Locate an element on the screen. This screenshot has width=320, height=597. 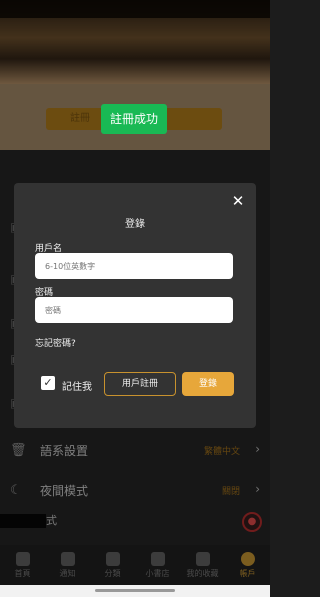
remember-me-checkbox: ✓ is located at coordinates (48, 383).